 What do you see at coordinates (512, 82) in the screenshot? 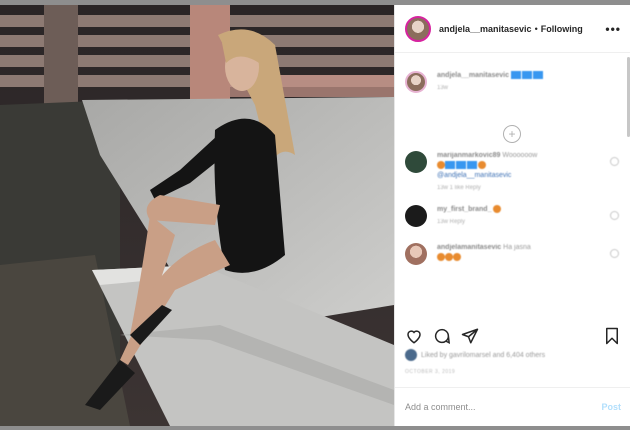
I see `caption-row: andjela__manitasevic 13w` at bounding box center [512, 82].